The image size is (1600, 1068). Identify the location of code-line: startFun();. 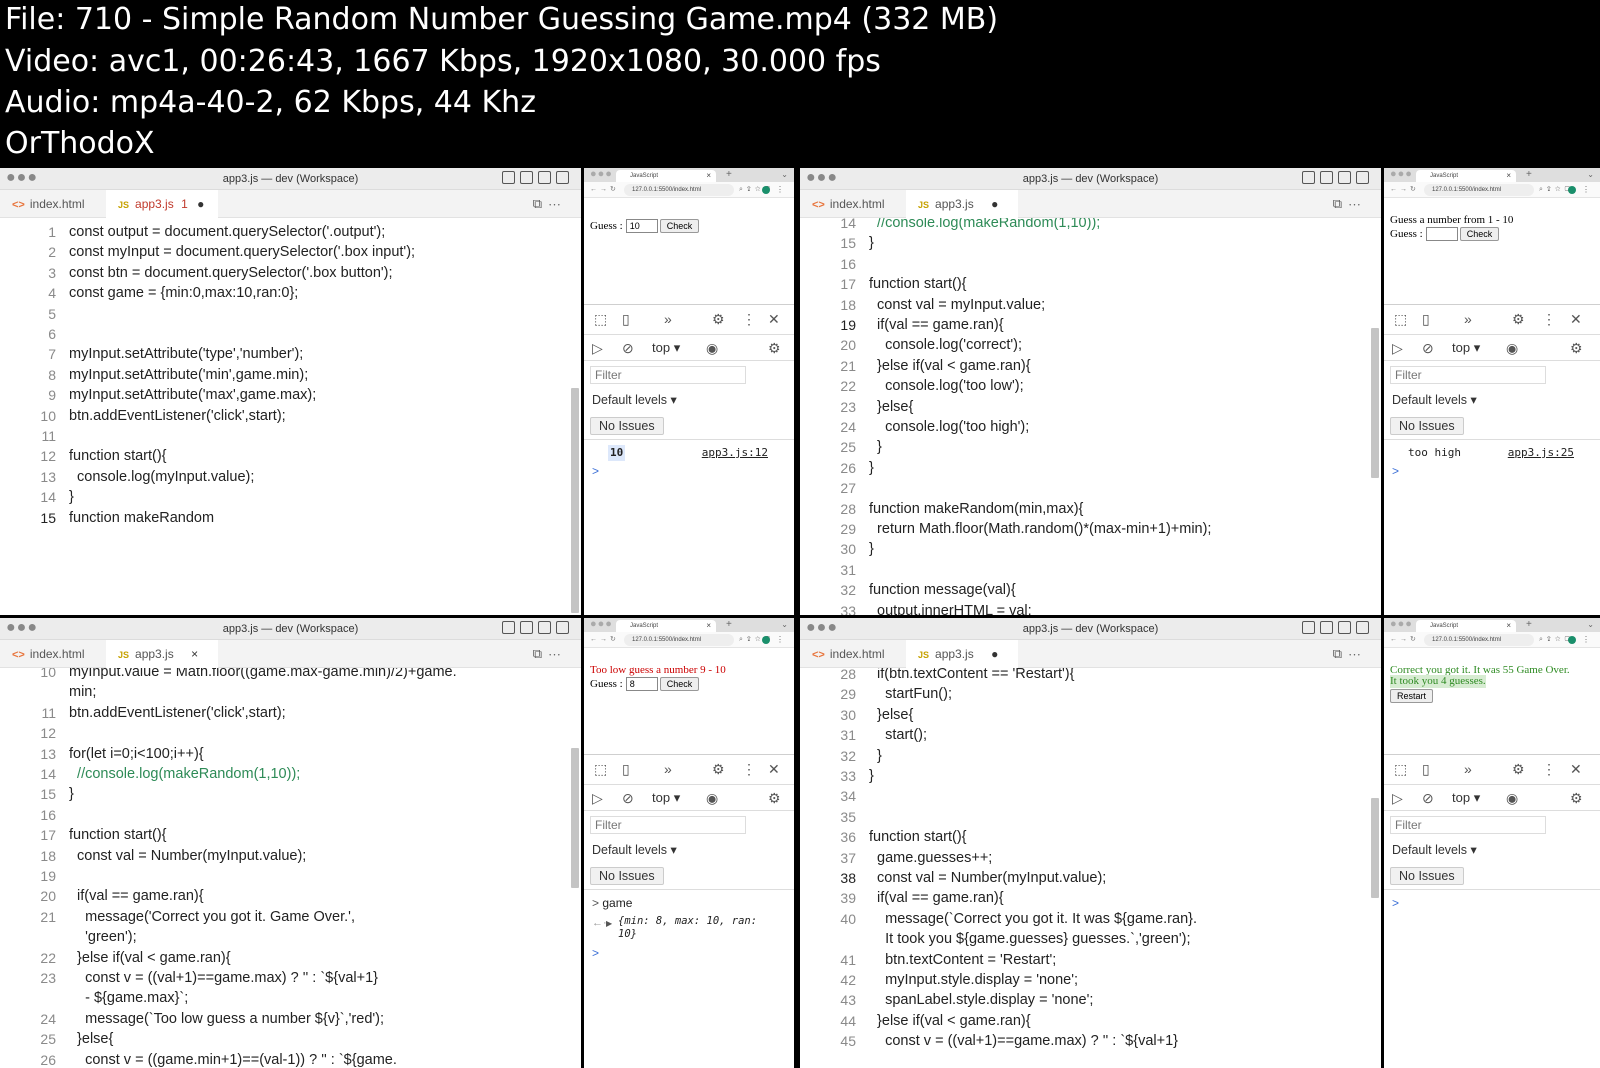
(910, 694).